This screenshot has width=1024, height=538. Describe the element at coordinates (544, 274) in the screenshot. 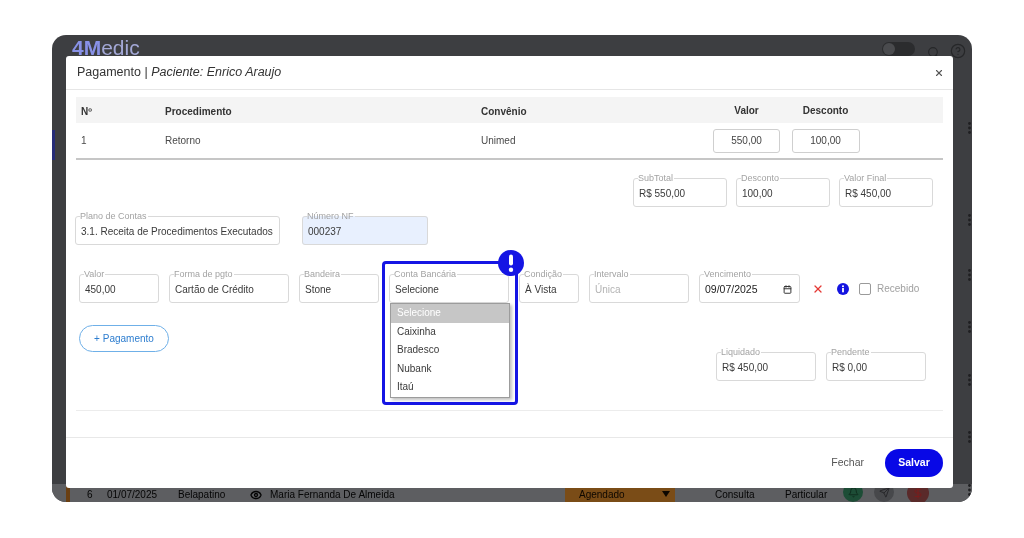

I see `field-label: Condição` at that location.